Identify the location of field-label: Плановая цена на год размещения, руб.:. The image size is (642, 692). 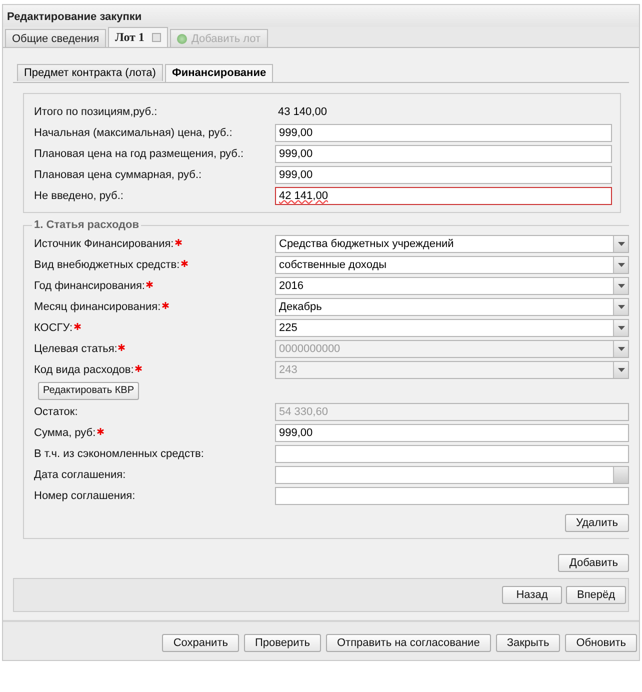
(139, 154).